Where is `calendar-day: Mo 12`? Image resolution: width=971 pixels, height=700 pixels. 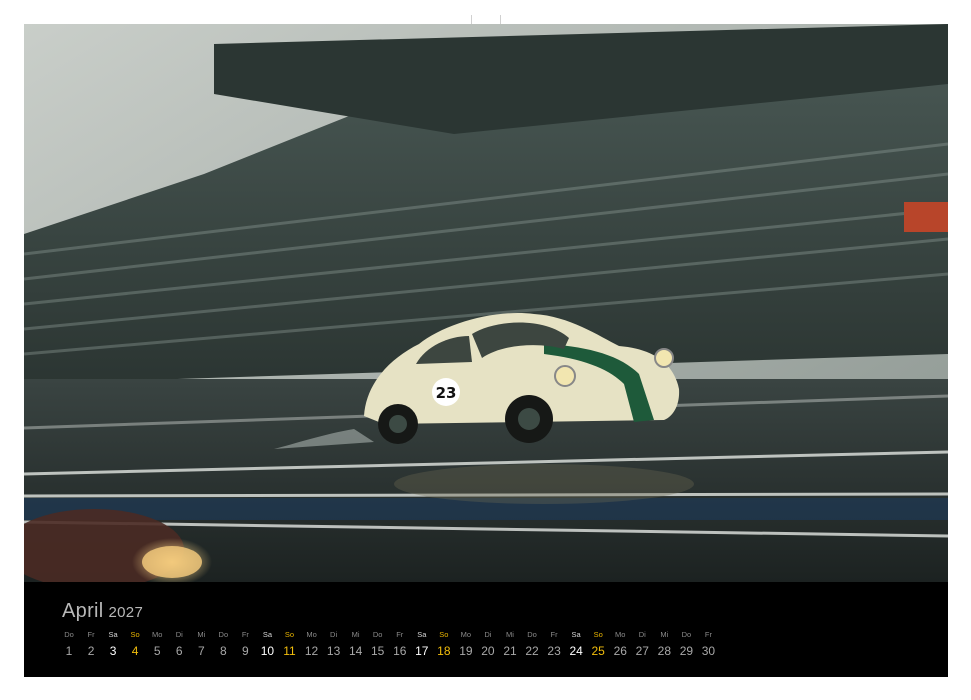
calendar-day: Mo 12 is located at coordinates (312, 644).